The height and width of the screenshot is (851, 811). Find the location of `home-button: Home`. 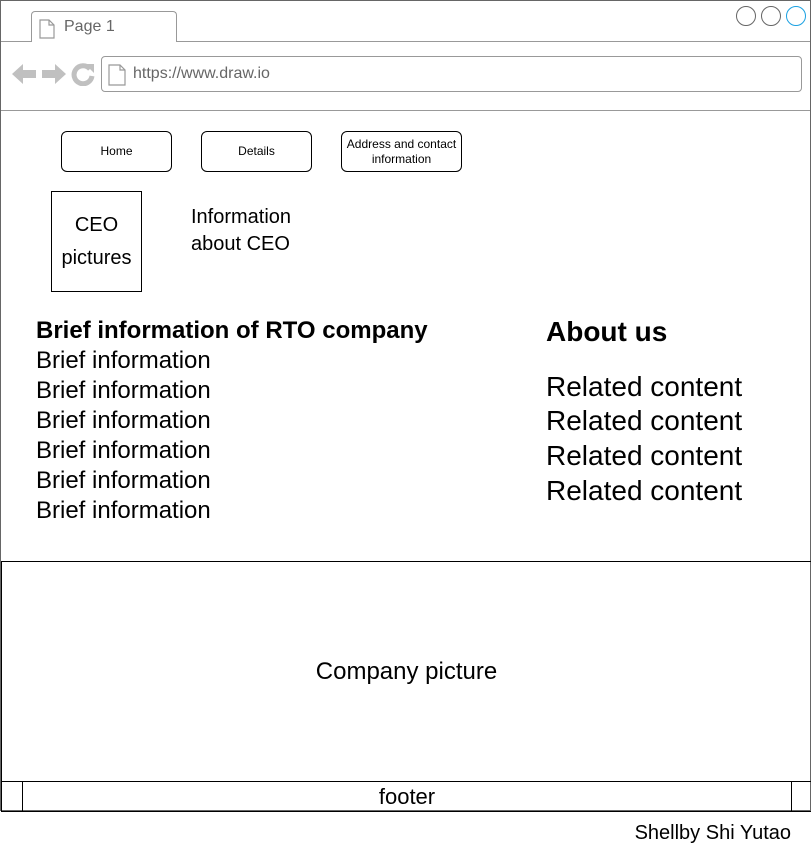

home-button: Home is located at coordinates (116, 151).